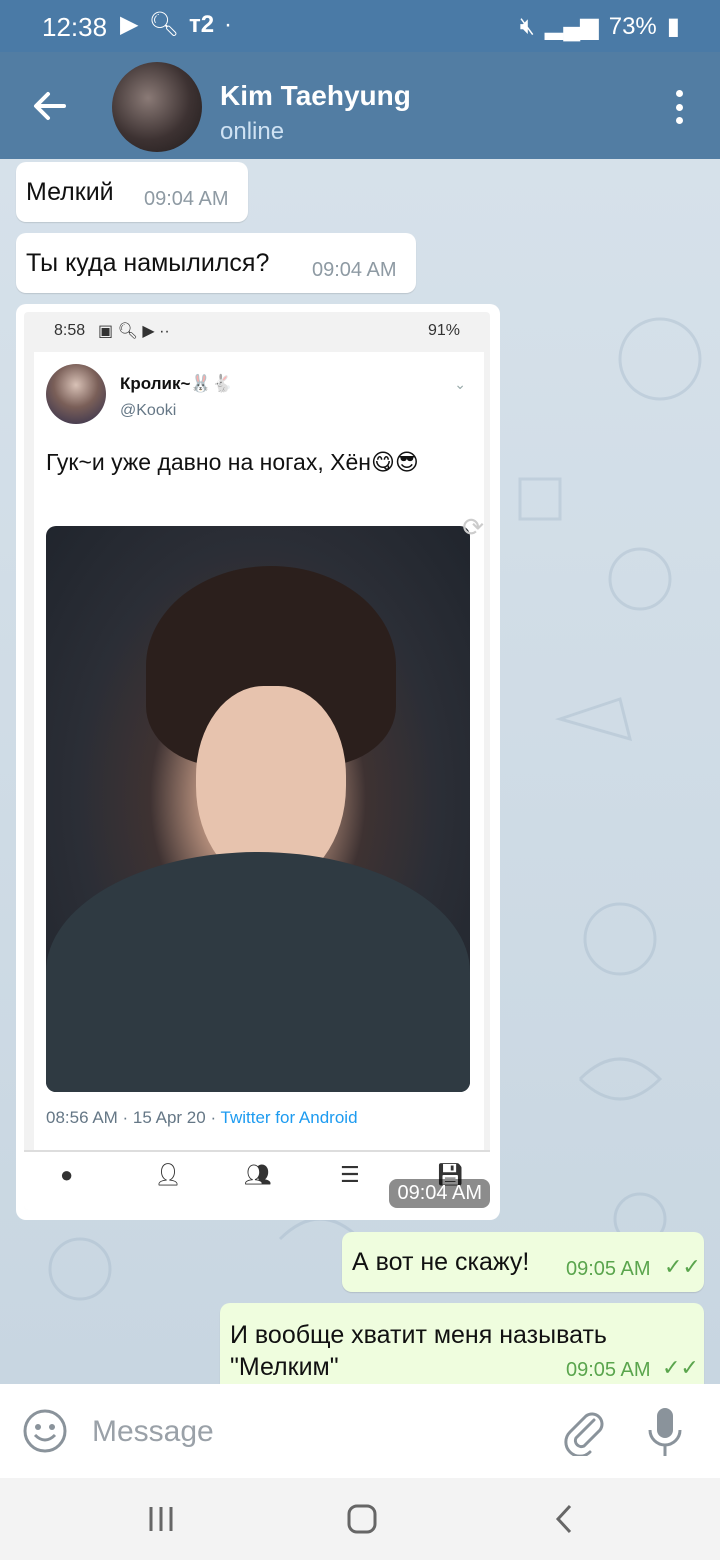 Image resolution: width=720 pixels, height=1560 pixels. Describe the element at coordinates (161, 1519) in the screenshot. I see `recent-apps-icon` at that location.